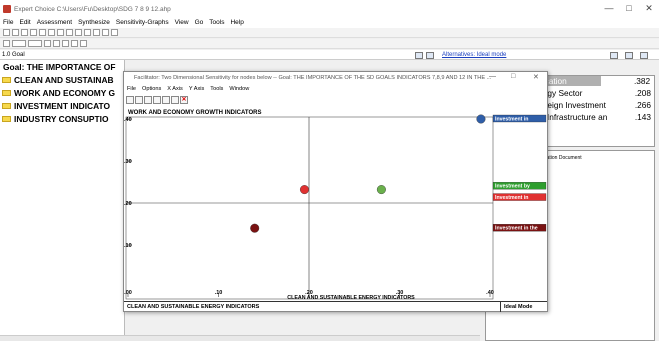  What do you see at coordinates (474, 55) in the screenshot?
I see `alternatives-mode-link: Alternatives: Ideal mode` at bounding box center [474, 55].